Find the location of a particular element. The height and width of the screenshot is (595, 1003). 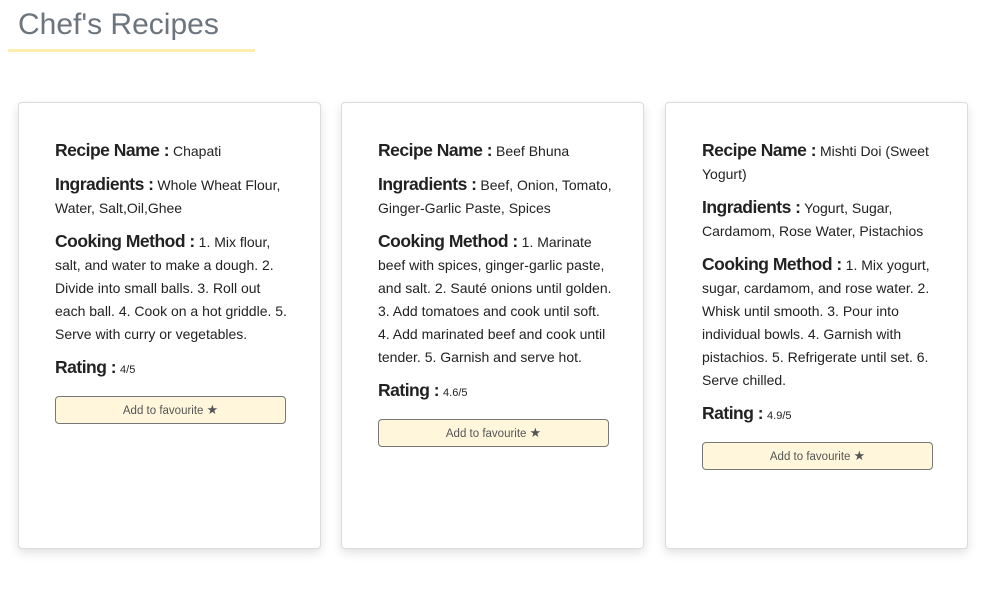

recipe-name-row: Recipe Name : Chapati is located at coordinates (172, 151).